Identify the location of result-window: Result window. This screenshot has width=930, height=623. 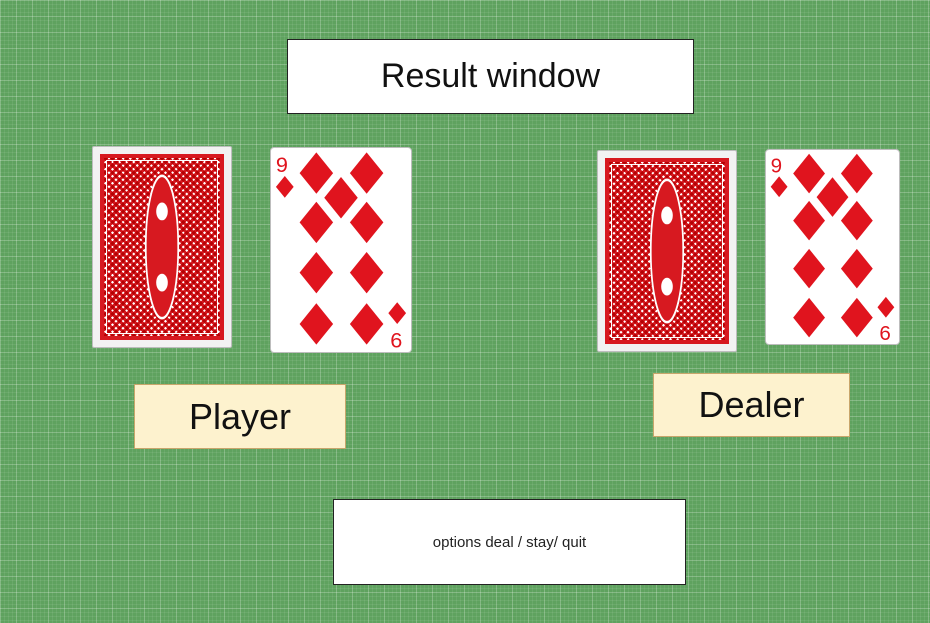
(490, 76).